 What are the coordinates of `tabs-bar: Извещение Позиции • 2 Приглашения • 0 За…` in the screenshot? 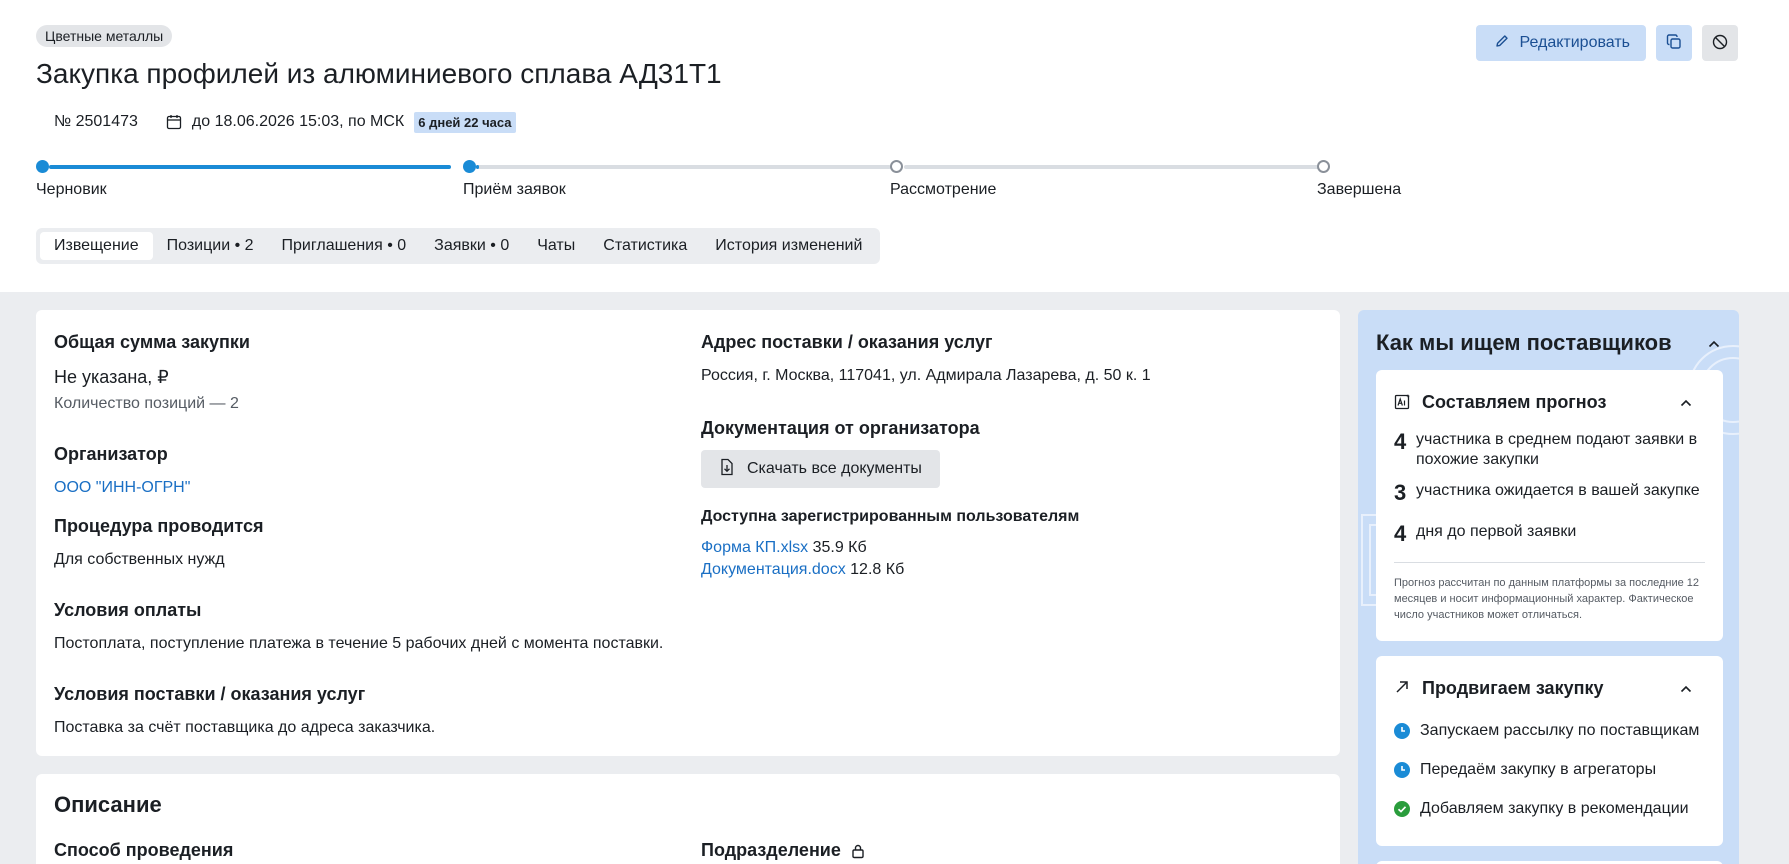 It's located at (458, 246).